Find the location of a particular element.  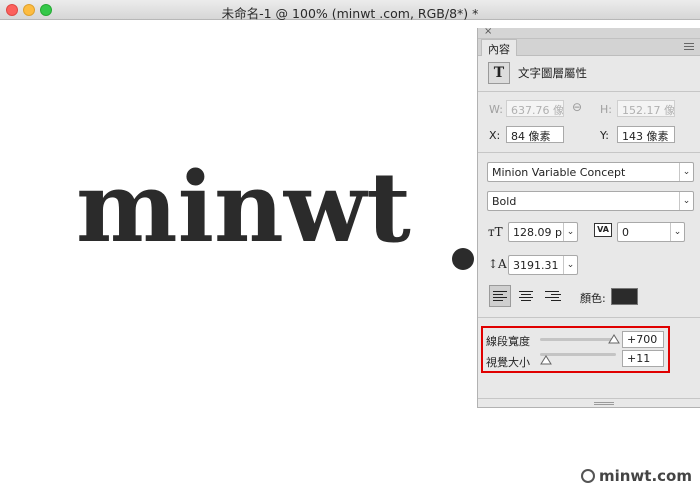

panel-header: × is located at coordinates (589, 32).